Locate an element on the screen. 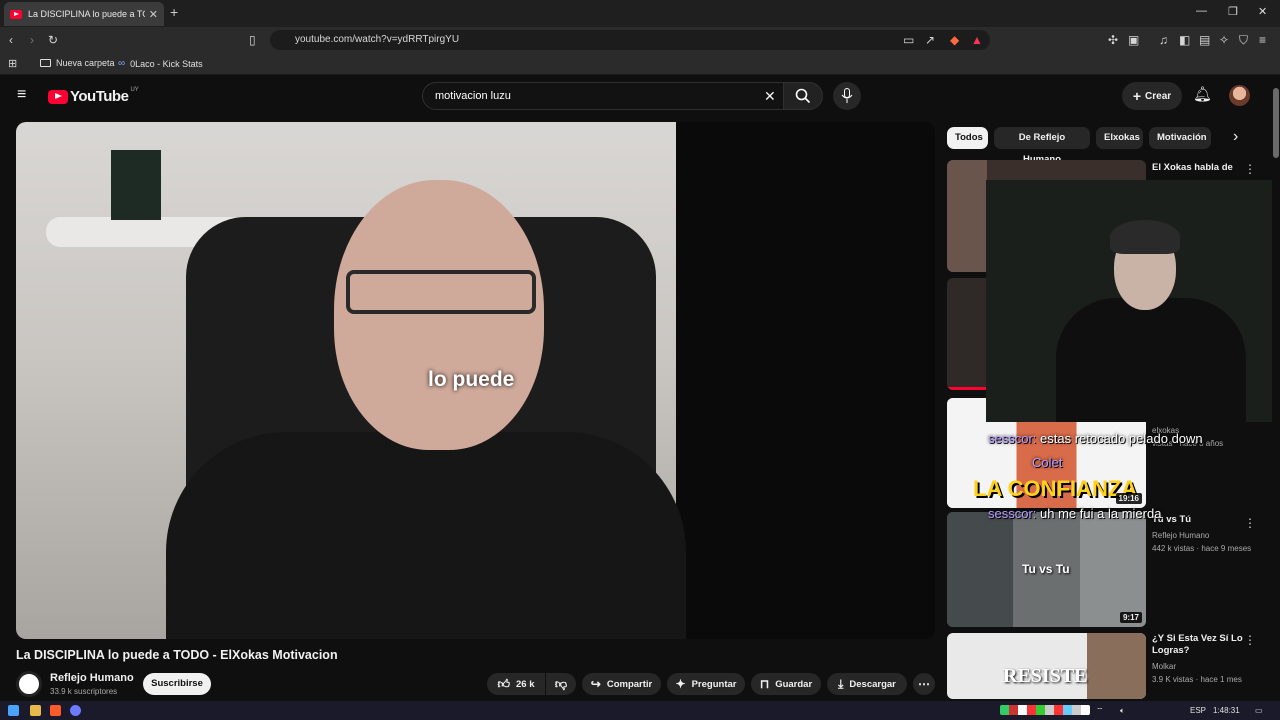 The height and width of the screenshot is (720, 1280). windows-taskbar: ⌔ 🔈︎ ESP 1:48:31 ▭ is located at coordinates (640, 710).